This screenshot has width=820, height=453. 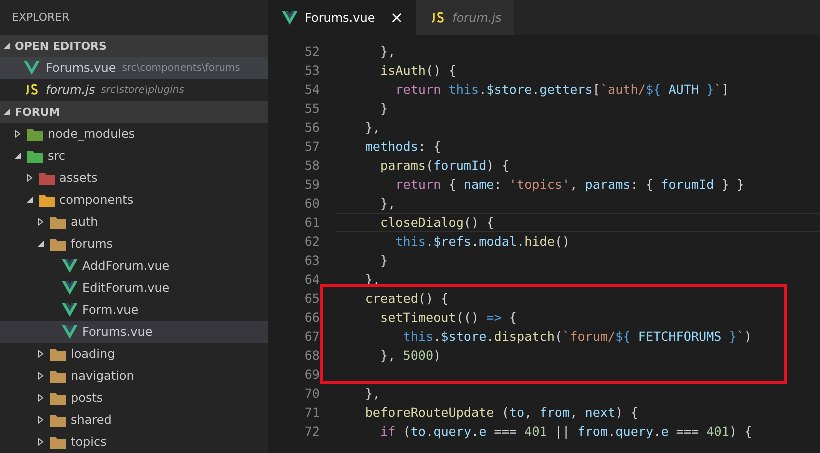 What do you see at coordinates (417, 70) in the screenshot?
I see `code-line: isAuth() {` at bounding box center [417, 70].